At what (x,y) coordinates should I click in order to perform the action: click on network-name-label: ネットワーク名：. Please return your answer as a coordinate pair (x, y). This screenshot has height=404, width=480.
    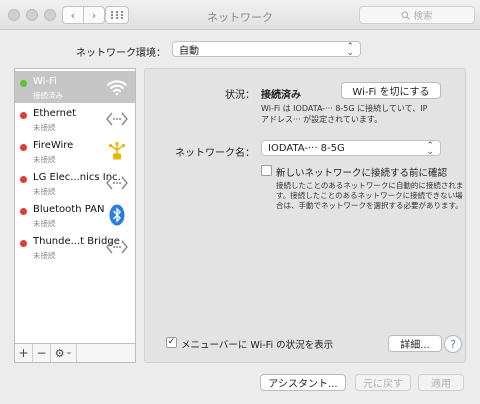
    Looking at the image, I should click on (215, 153).